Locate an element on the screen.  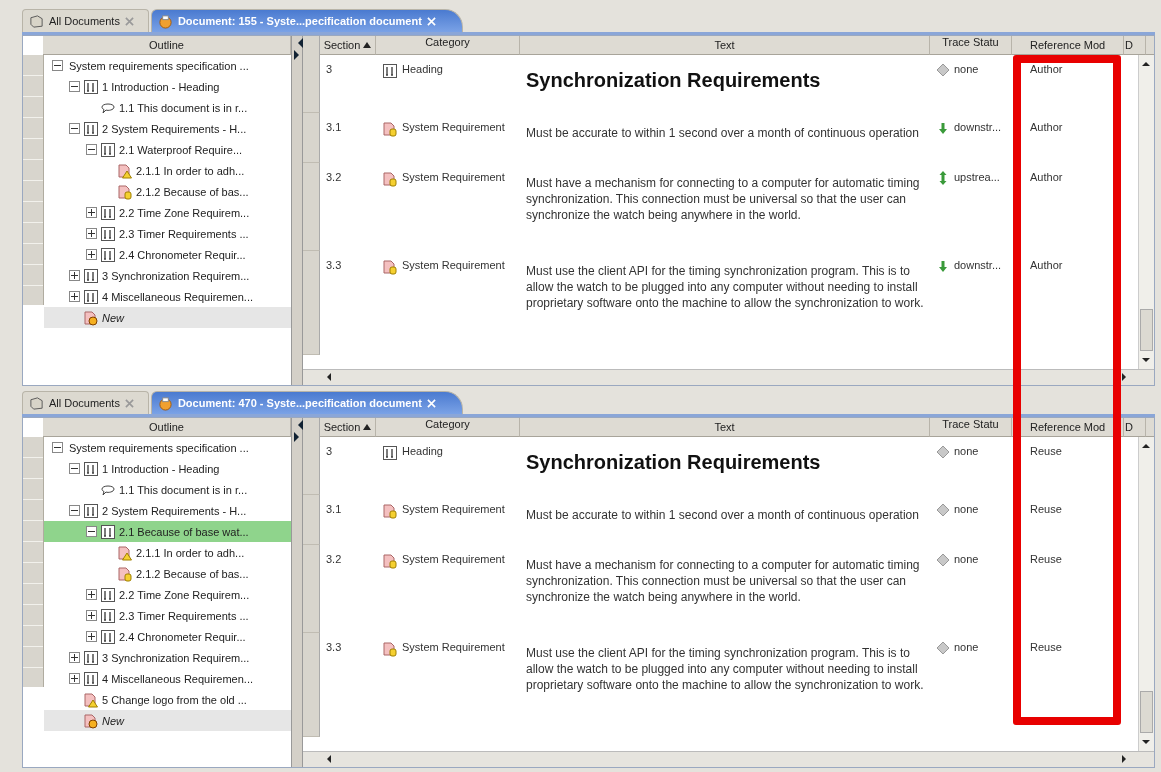
requirement-text: Must be accurate to within 1 second over a month of continuous operation is located at coordinates (723, 133).